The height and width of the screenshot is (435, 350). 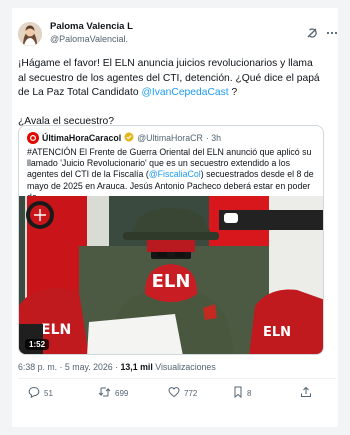 I want to click on sleeve-text-left: ELN, so click(x=56, y=330).